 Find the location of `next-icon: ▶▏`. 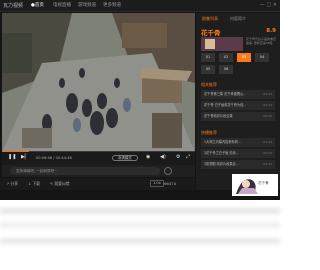

next-icon: ▶▏ is located at coordinates (25, 157).